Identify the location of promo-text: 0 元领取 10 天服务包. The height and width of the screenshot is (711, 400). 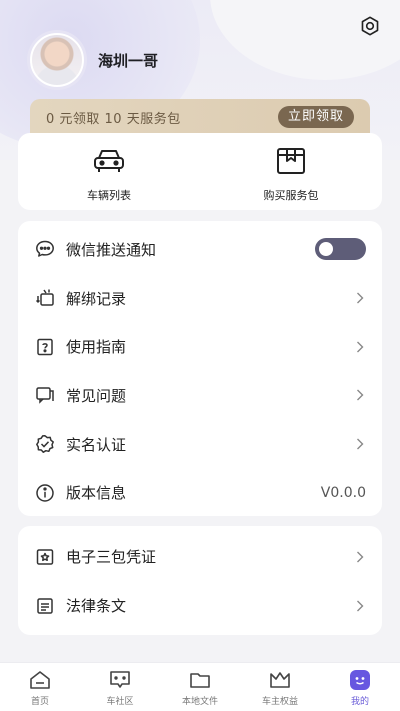
(113, 119).